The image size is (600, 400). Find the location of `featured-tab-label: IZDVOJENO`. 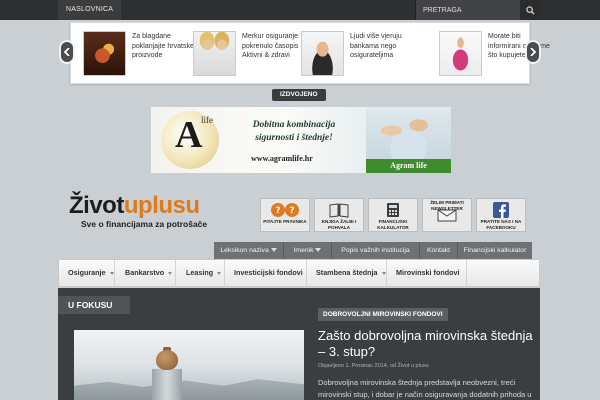

featured-tab-label: IZDVOJENO is located at coordinates (299, 95).